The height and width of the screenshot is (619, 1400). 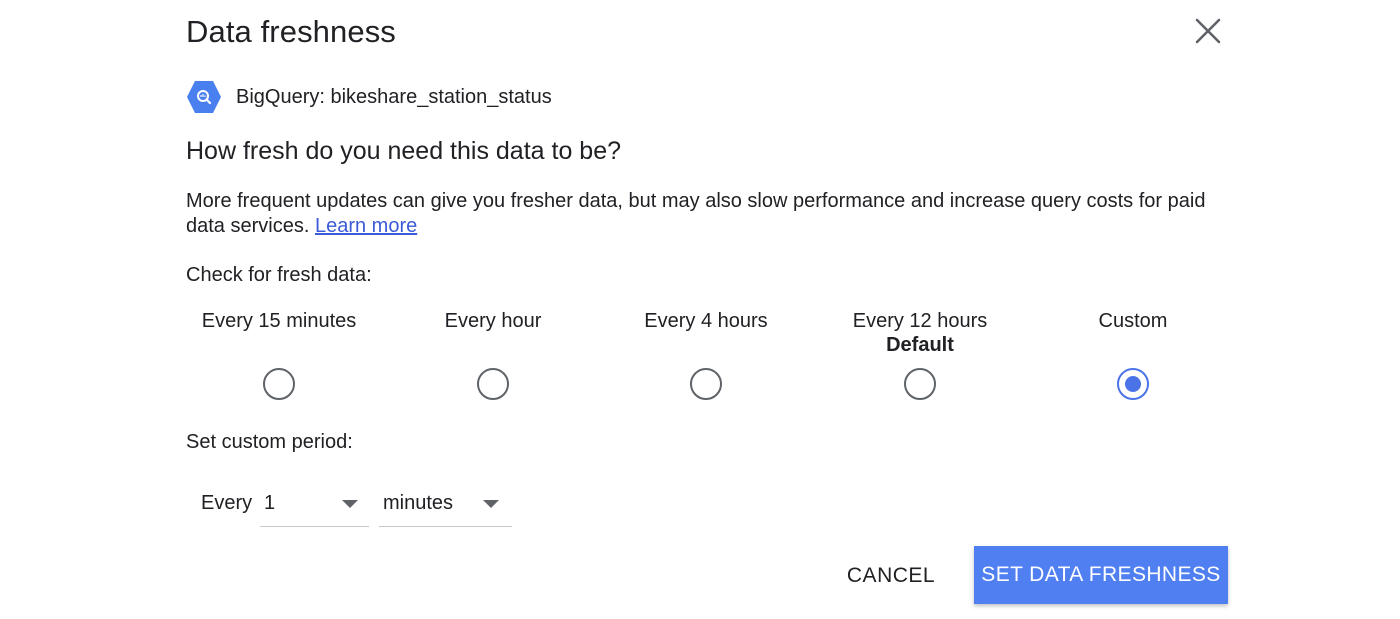 What do you see at coordinates (279, 384) in the screenshot?
I see `radio-every-15-minutes` at bounding box center [279, 384].